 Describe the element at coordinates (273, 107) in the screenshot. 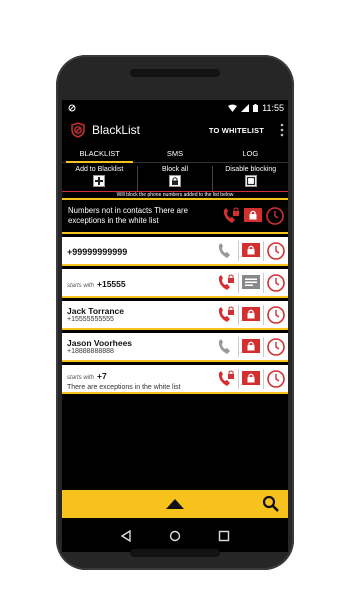

I see `clock: 11:55` at that location.